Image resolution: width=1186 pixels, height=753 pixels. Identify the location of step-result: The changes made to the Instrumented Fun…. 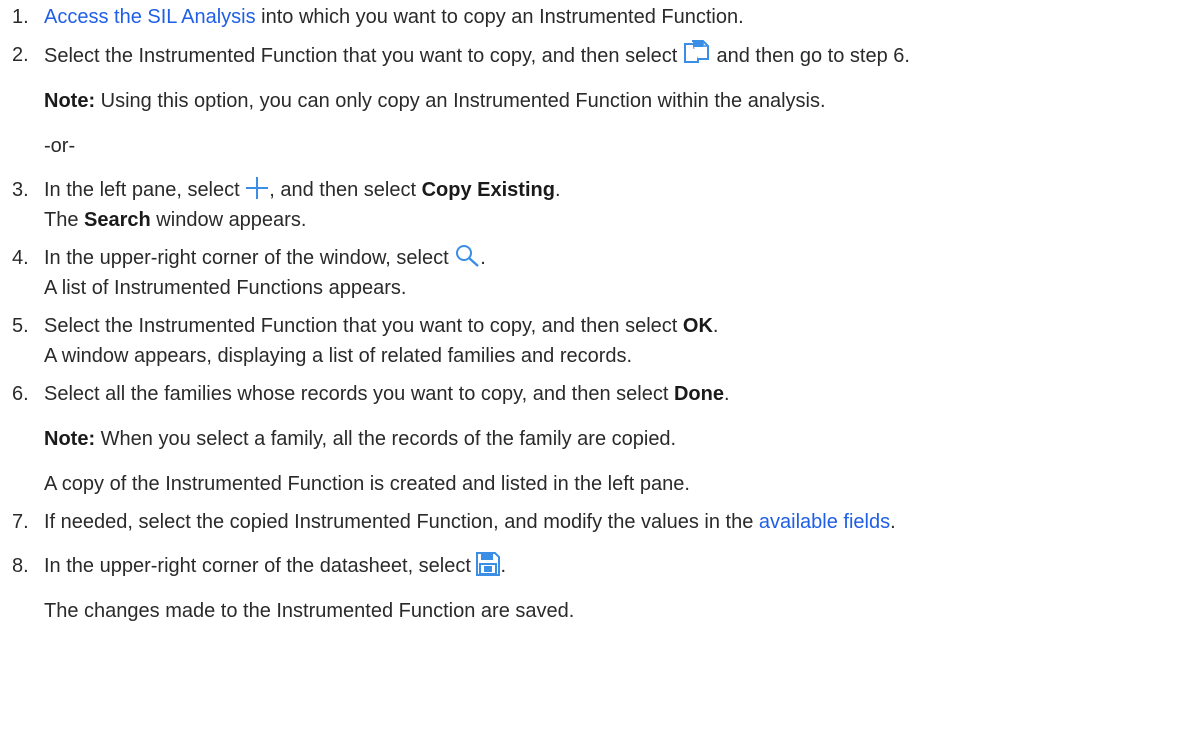
(309, 611).